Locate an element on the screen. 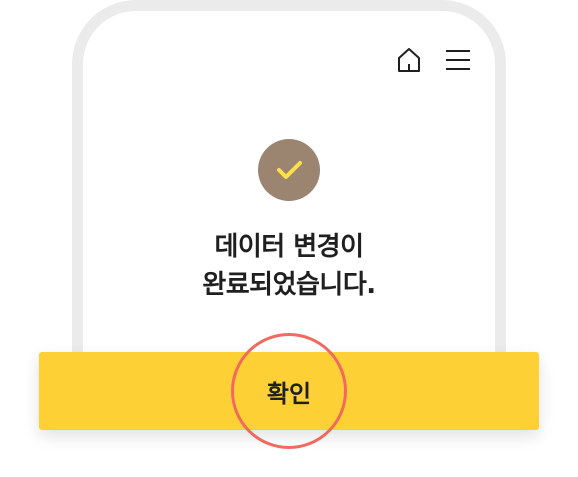 This screenshot has width=578, height=477. message-line-2: 완료되었습니다. is located at coordinates (289, 285).